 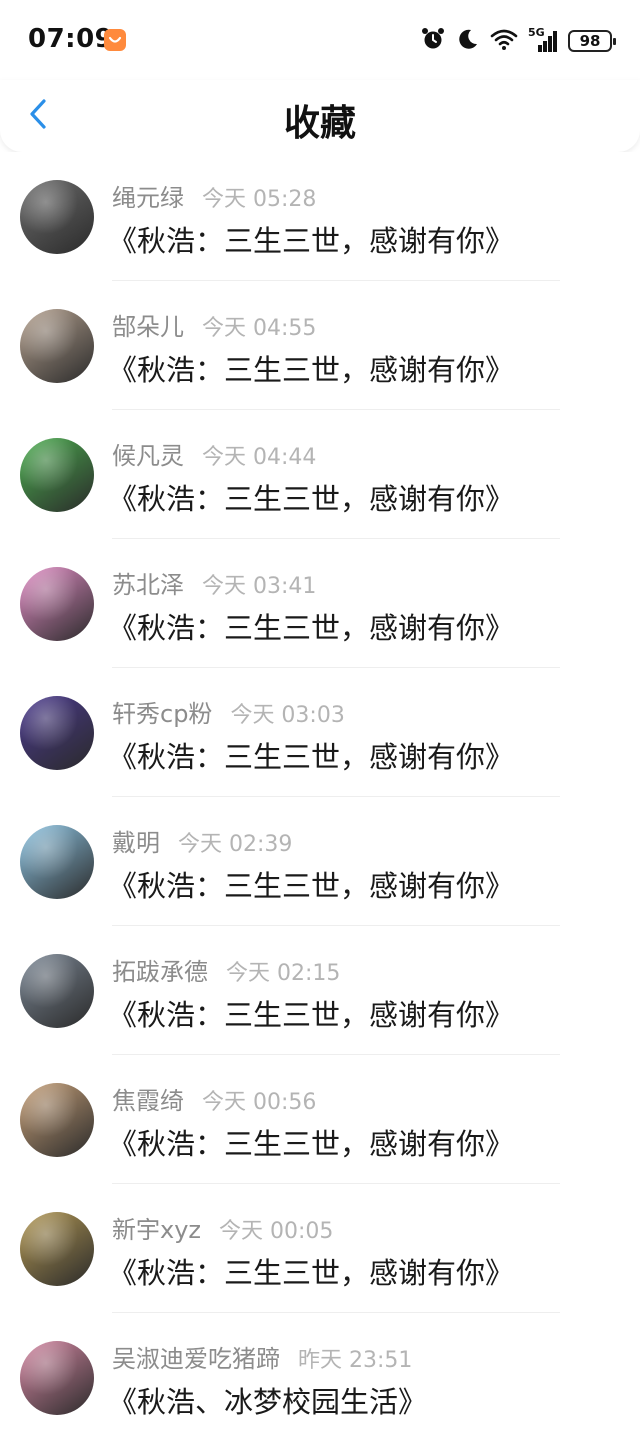 What do you see at coordinates (115, 40) in the screenshot?
I see `app-badge-icon` at bounding box center [115, 40].